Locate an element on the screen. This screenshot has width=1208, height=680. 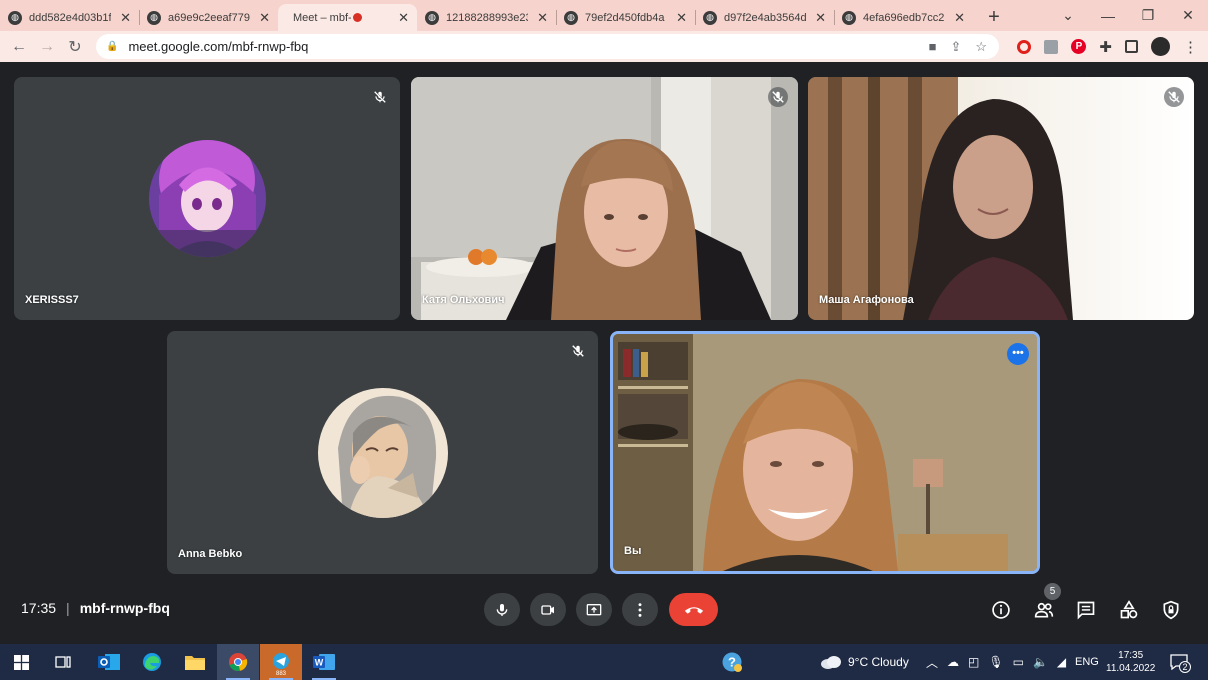
word-app: W is located at coordinates (324, 662).